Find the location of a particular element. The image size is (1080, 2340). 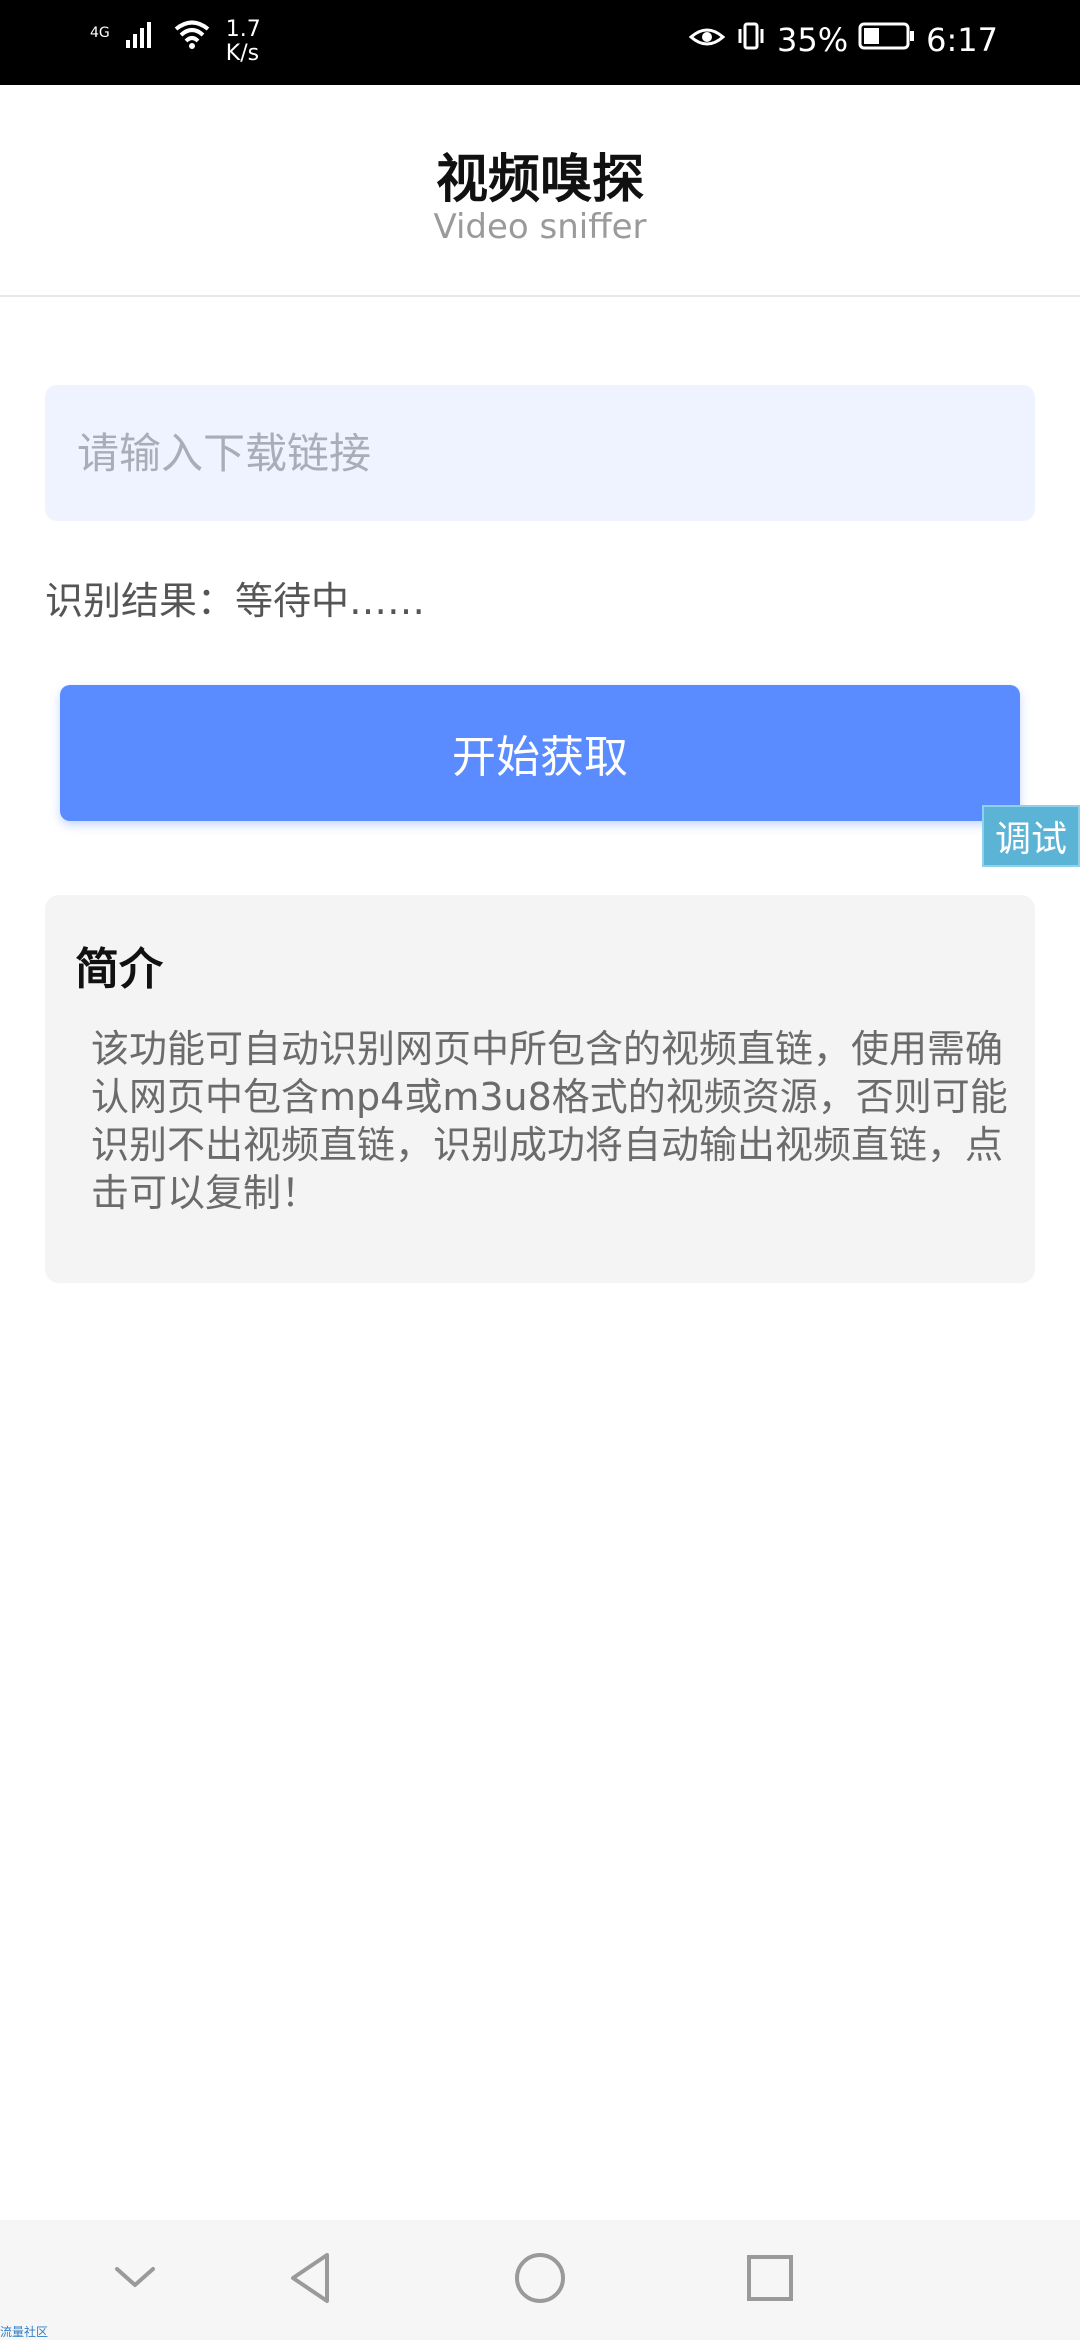

status-bar: 4G 1.7 K/s 35% 6:17 is located at coordinates (540, 42).